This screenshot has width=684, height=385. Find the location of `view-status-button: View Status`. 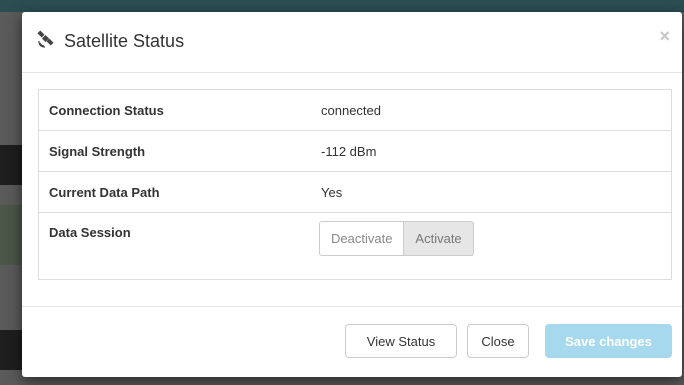

view-status-button: View Status is located at coordinates (401, 341).